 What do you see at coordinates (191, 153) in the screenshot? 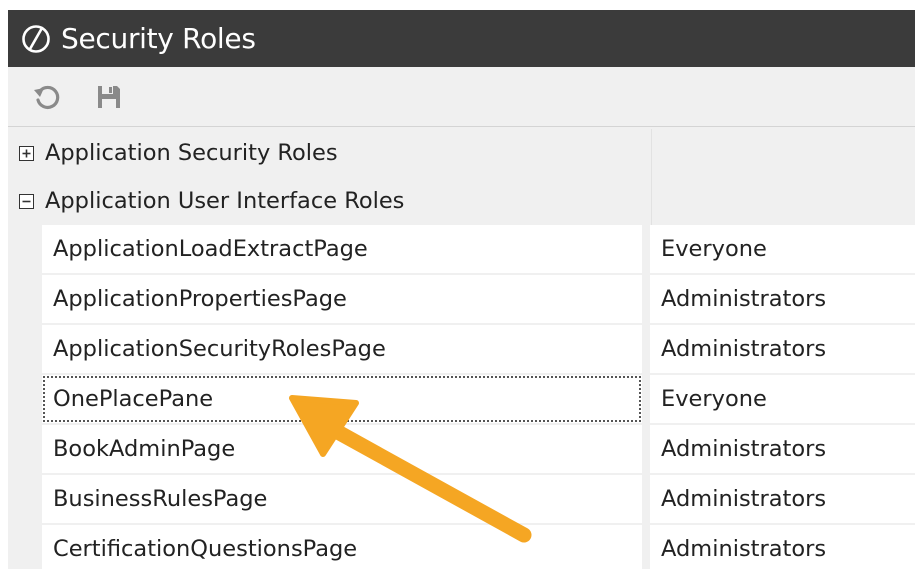
I see `group-label: Application Security Roles` at bounding box center [191, 153].